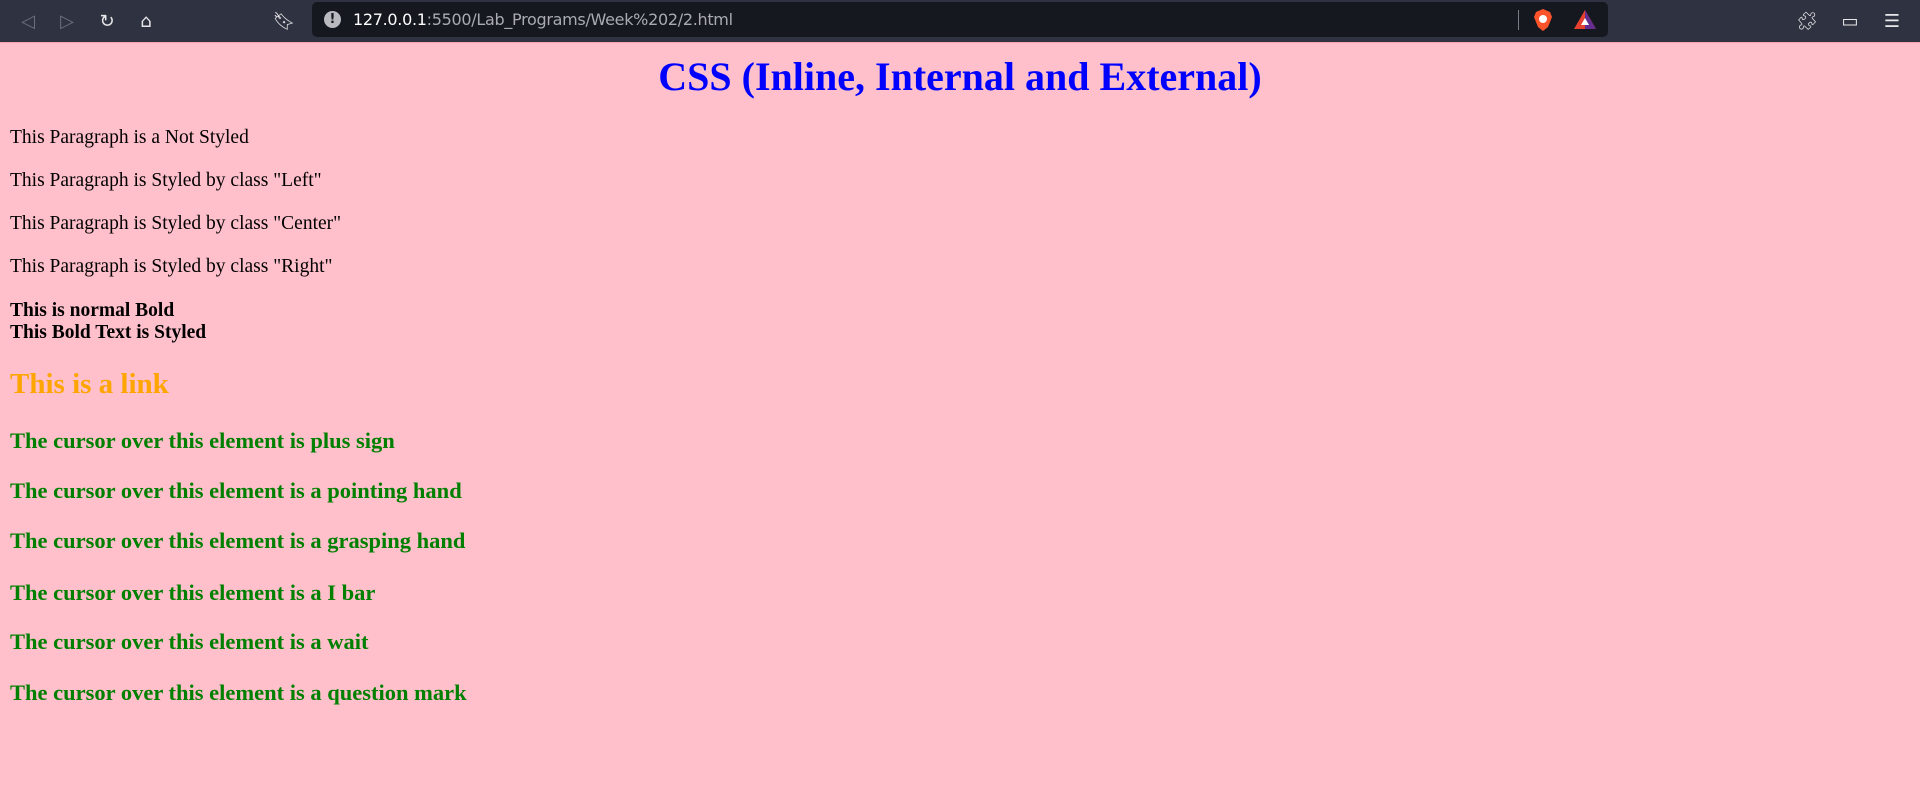  Describe the element at coordinates (284, 21) in the screenshot. I see `bookmark-icon: 🔖︎` at that location.